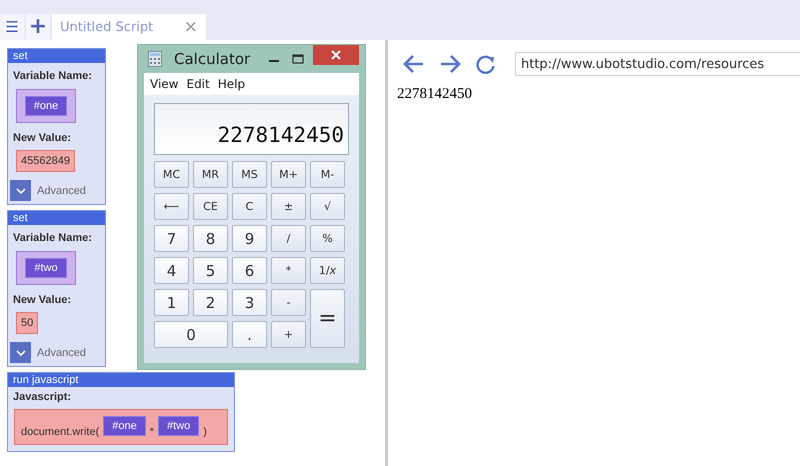 The height and width of the screenshot is (466, 800). Describe the element at coordinates (251, 129) in the screenshot. I see `calculator-display: 2278142450` at that location.